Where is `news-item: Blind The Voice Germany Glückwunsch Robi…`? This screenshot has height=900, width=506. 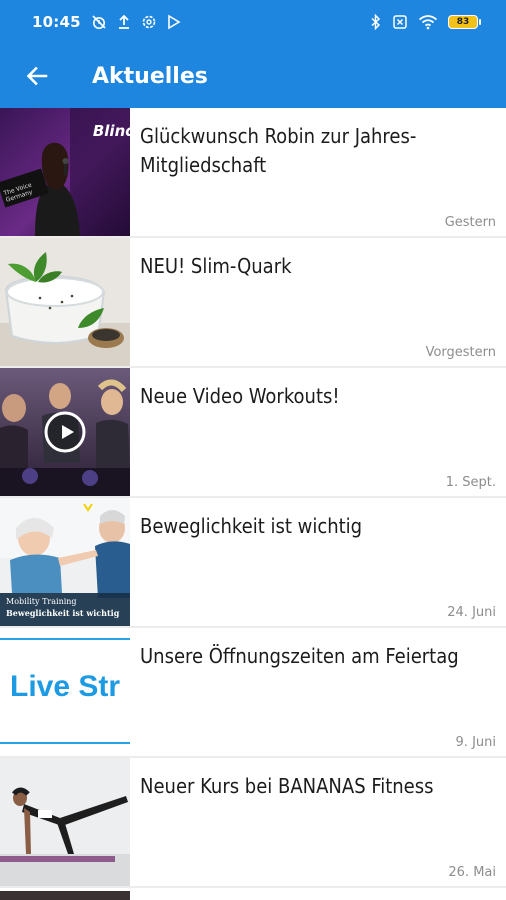
news-item: Blind The Voice Germany Glückwunsch Robi… is located at coordinates (253, 173).